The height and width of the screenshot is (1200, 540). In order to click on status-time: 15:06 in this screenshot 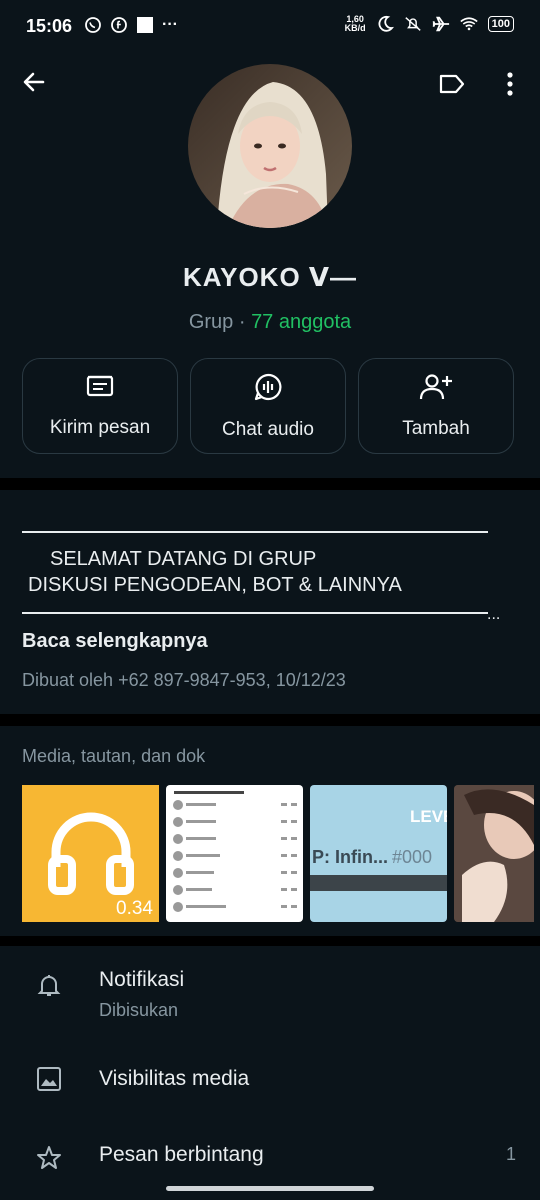, I will do `click(49, 26)`.